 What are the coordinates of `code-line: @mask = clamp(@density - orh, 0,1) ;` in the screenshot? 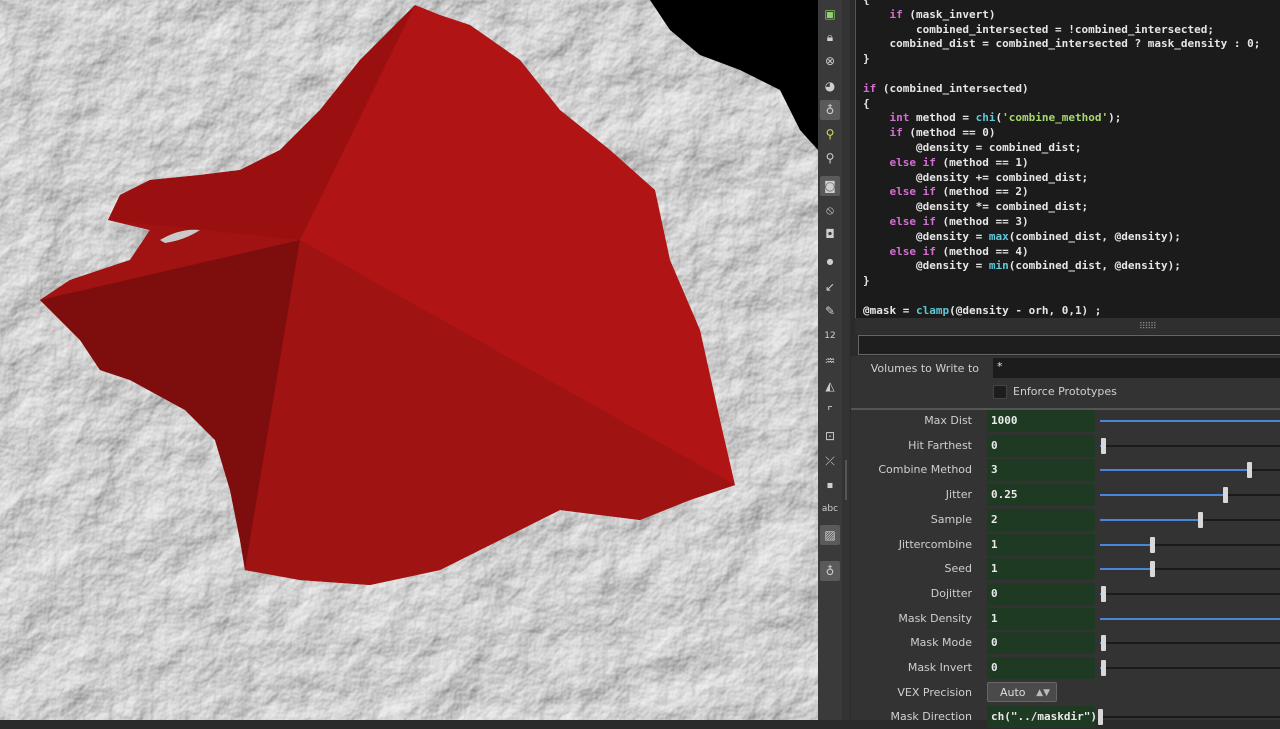 It's located at (1071, 311).